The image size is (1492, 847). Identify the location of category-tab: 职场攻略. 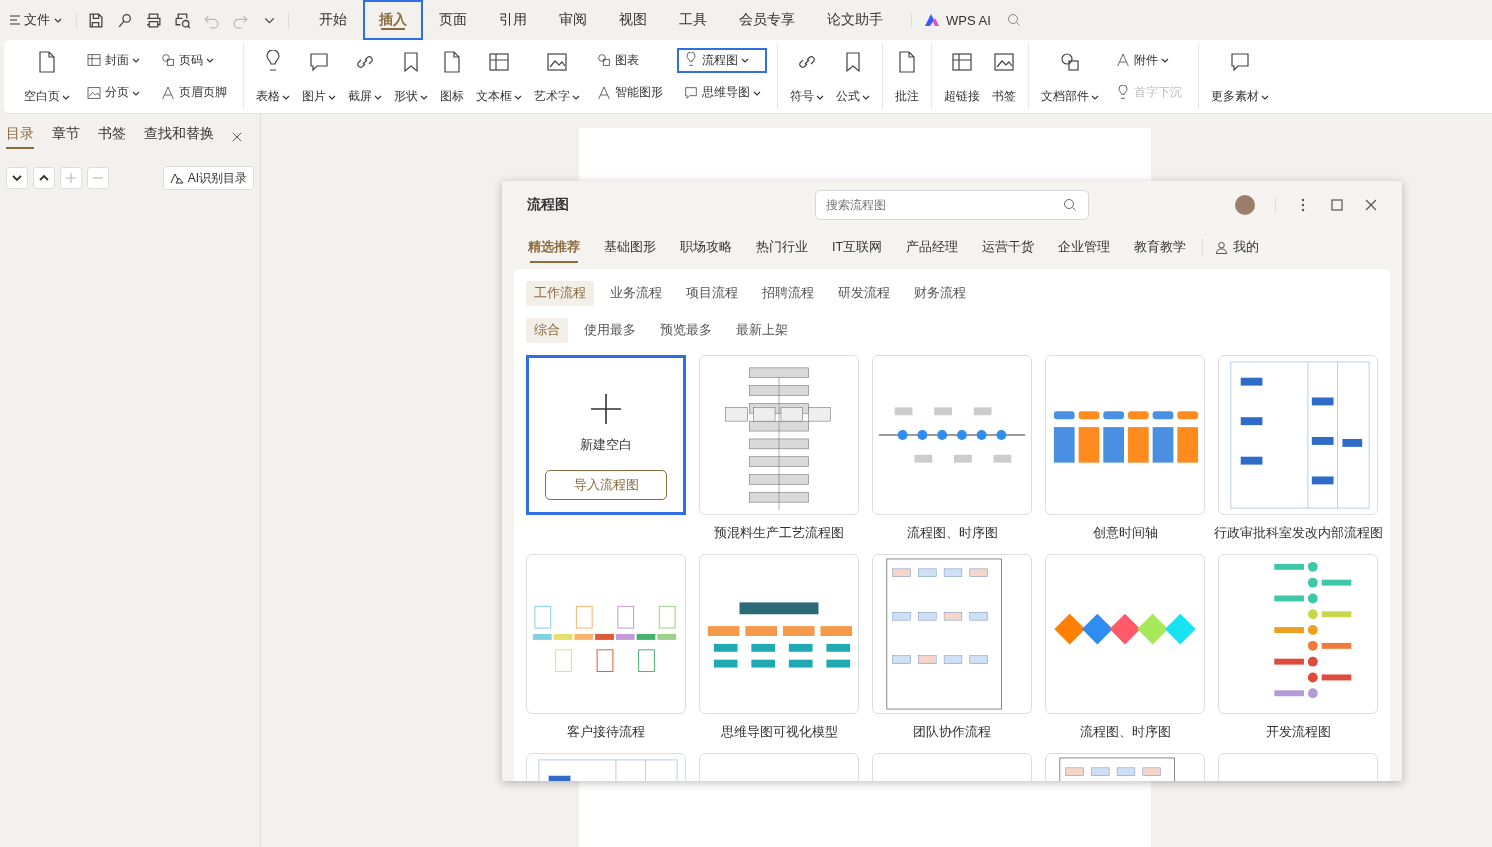
(706, 247).